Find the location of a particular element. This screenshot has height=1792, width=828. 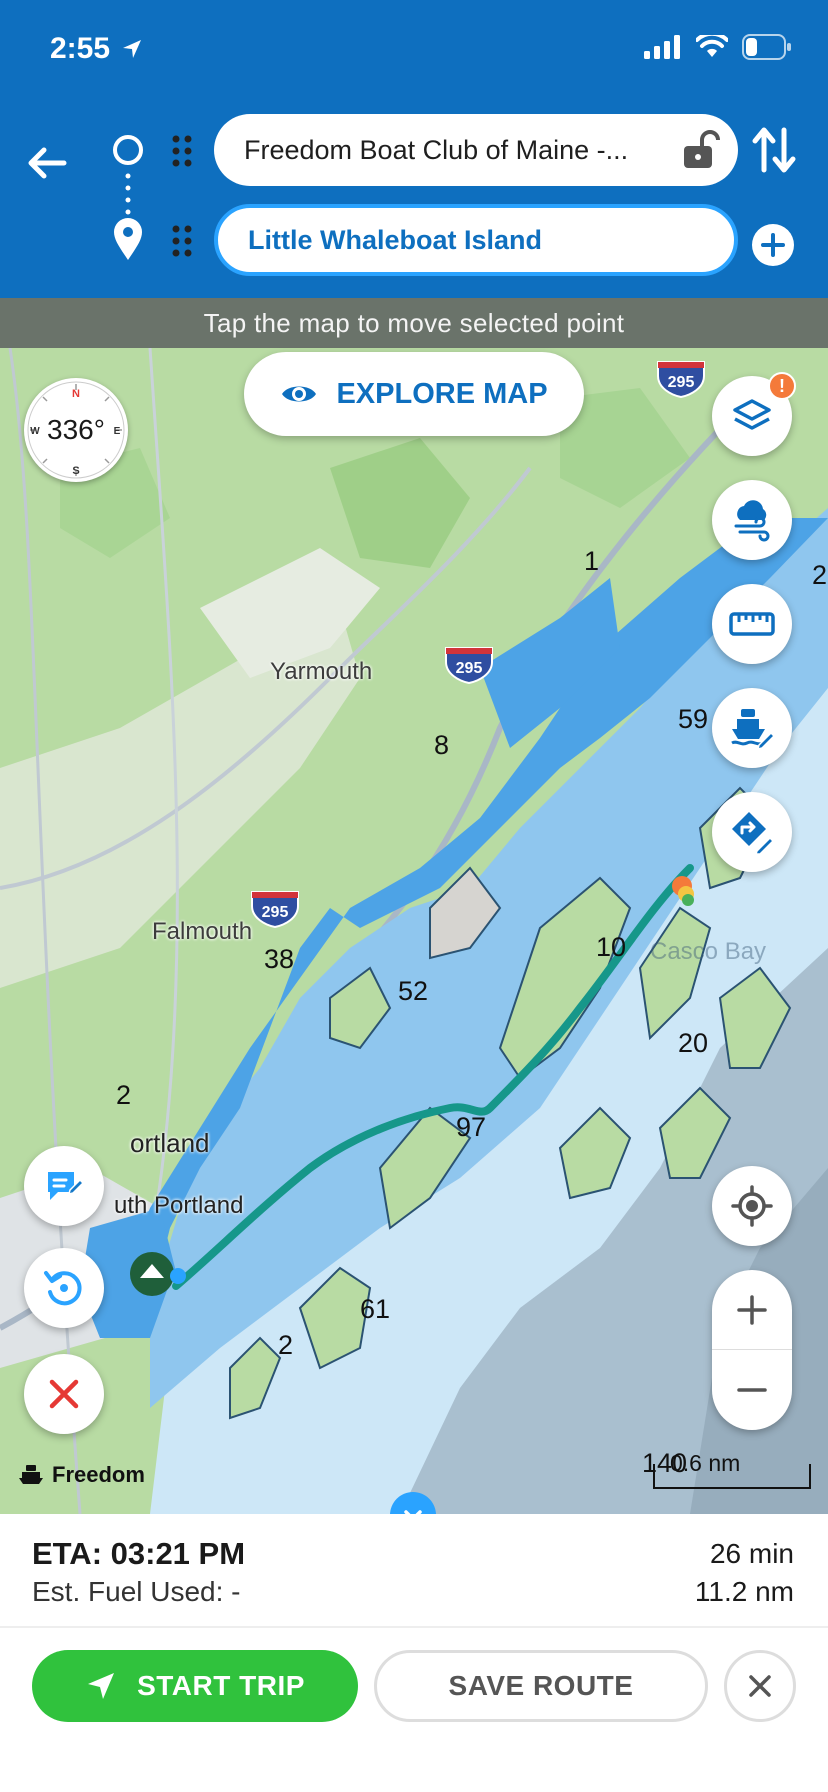

compass-heading: 336° is located at coordinates (76, 429).